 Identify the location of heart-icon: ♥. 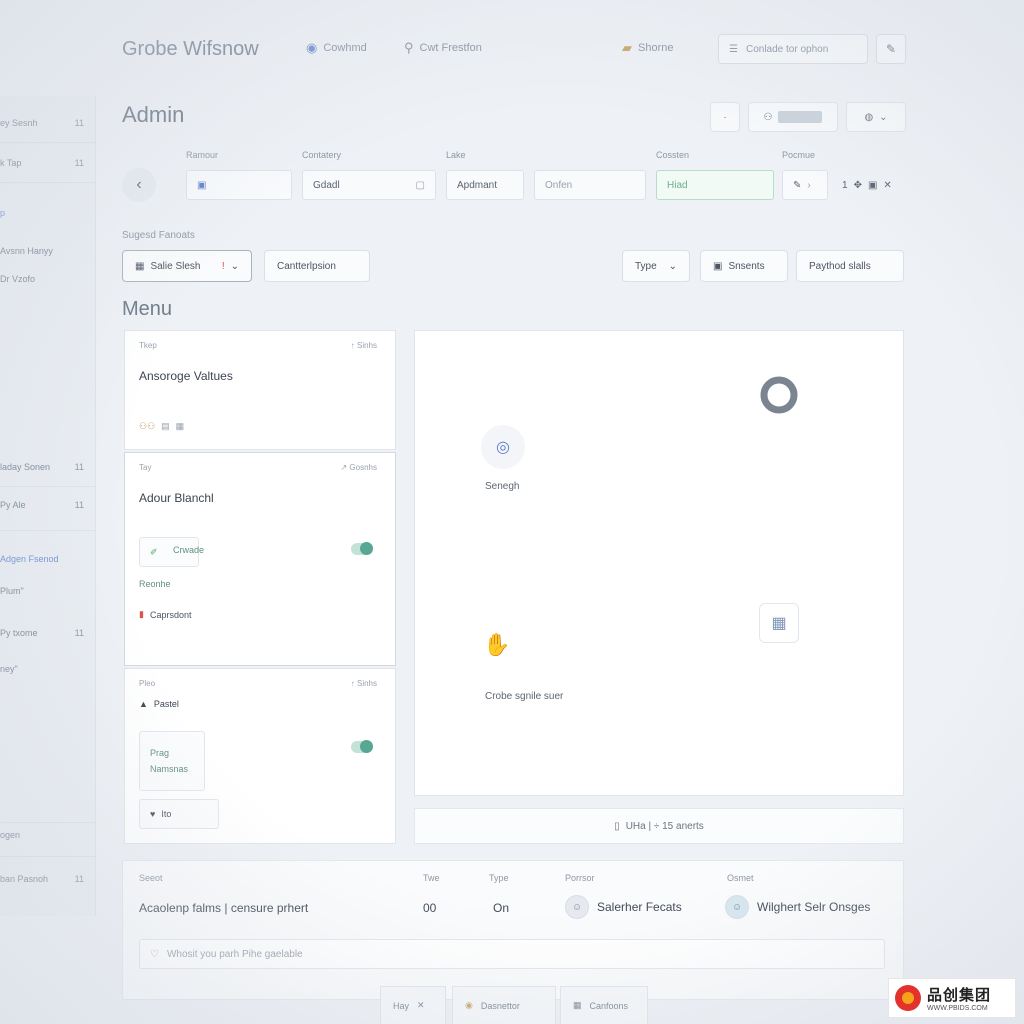
(153, 814).